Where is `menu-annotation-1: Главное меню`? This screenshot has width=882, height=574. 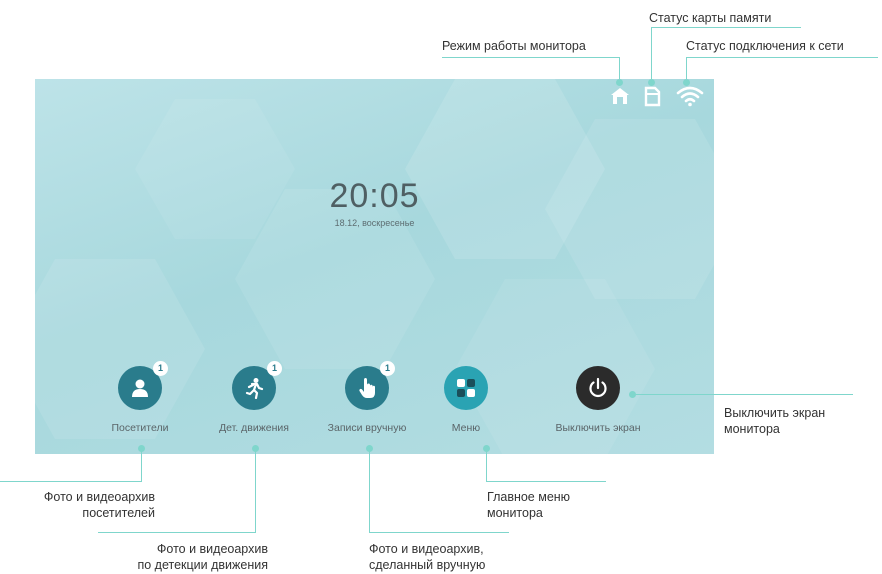
menu-annotation-1: Главное меню is located at coordinates (529, 497).